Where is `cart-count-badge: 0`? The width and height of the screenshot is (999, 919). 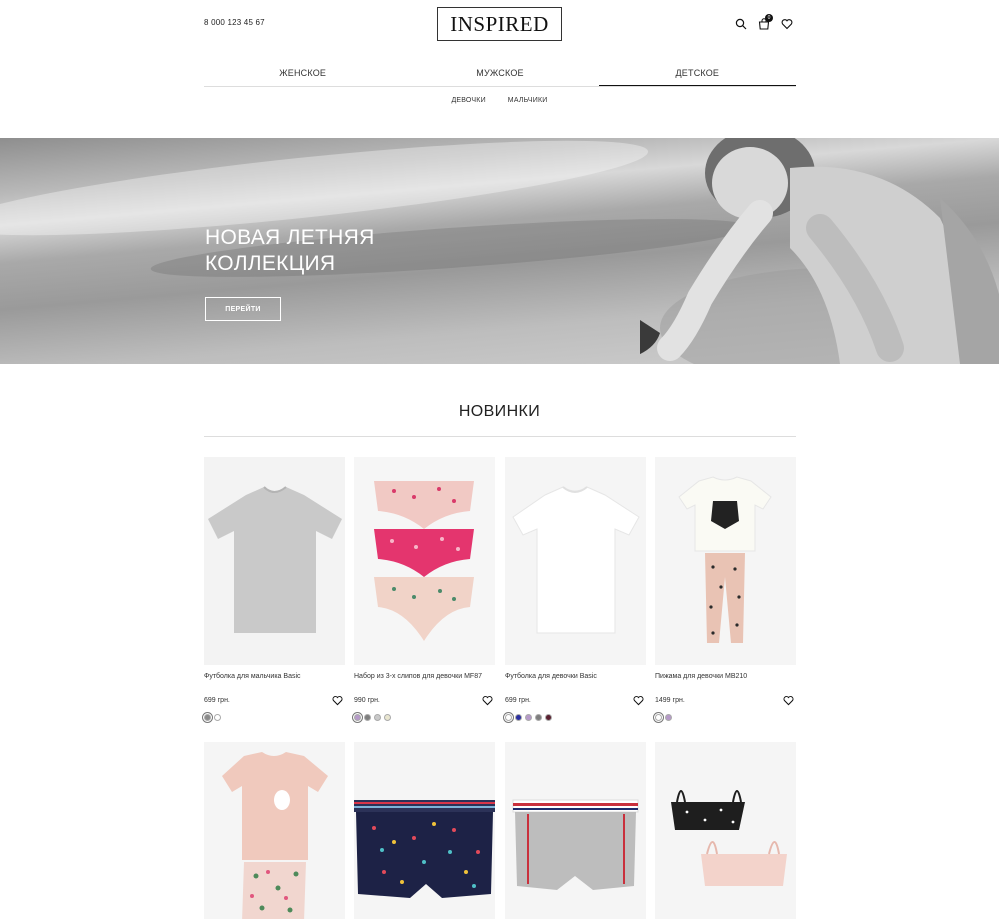 cart-count-badge: 0 is located at coordinates (769, 18).